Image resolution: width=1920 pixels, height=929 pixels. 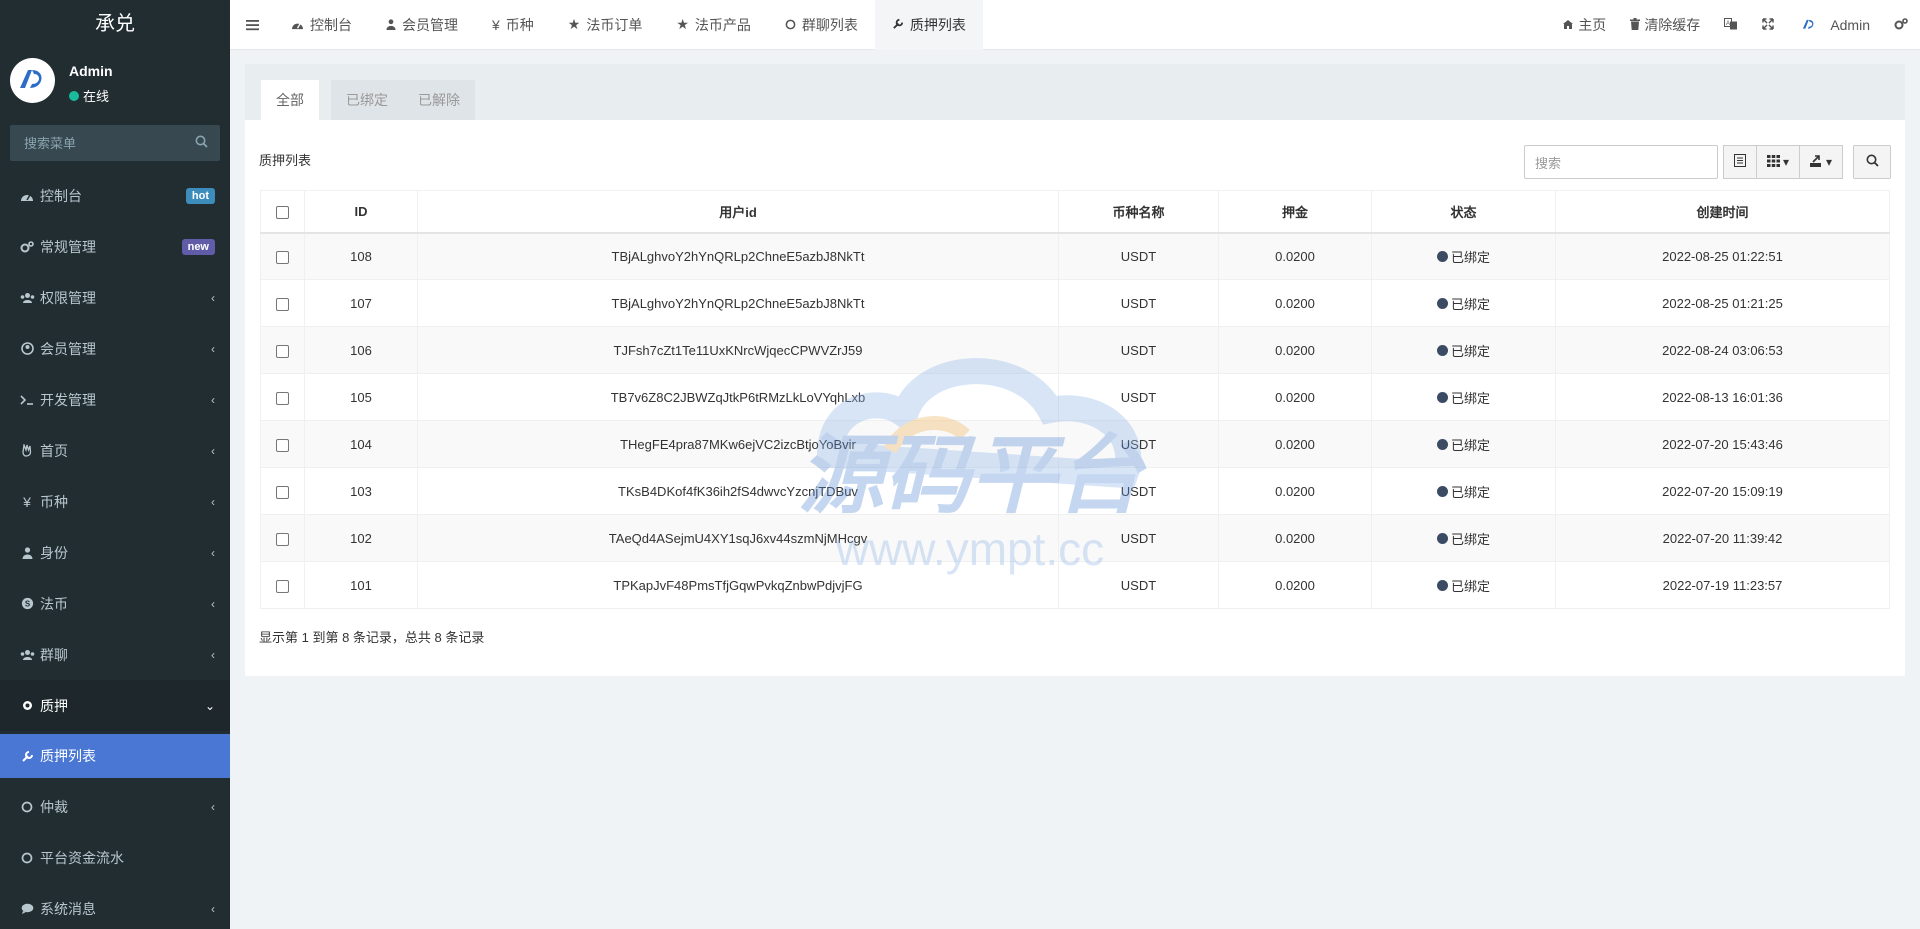 I want to click on sidebar-item-label: 权限管理, so click(x=68, y=297).